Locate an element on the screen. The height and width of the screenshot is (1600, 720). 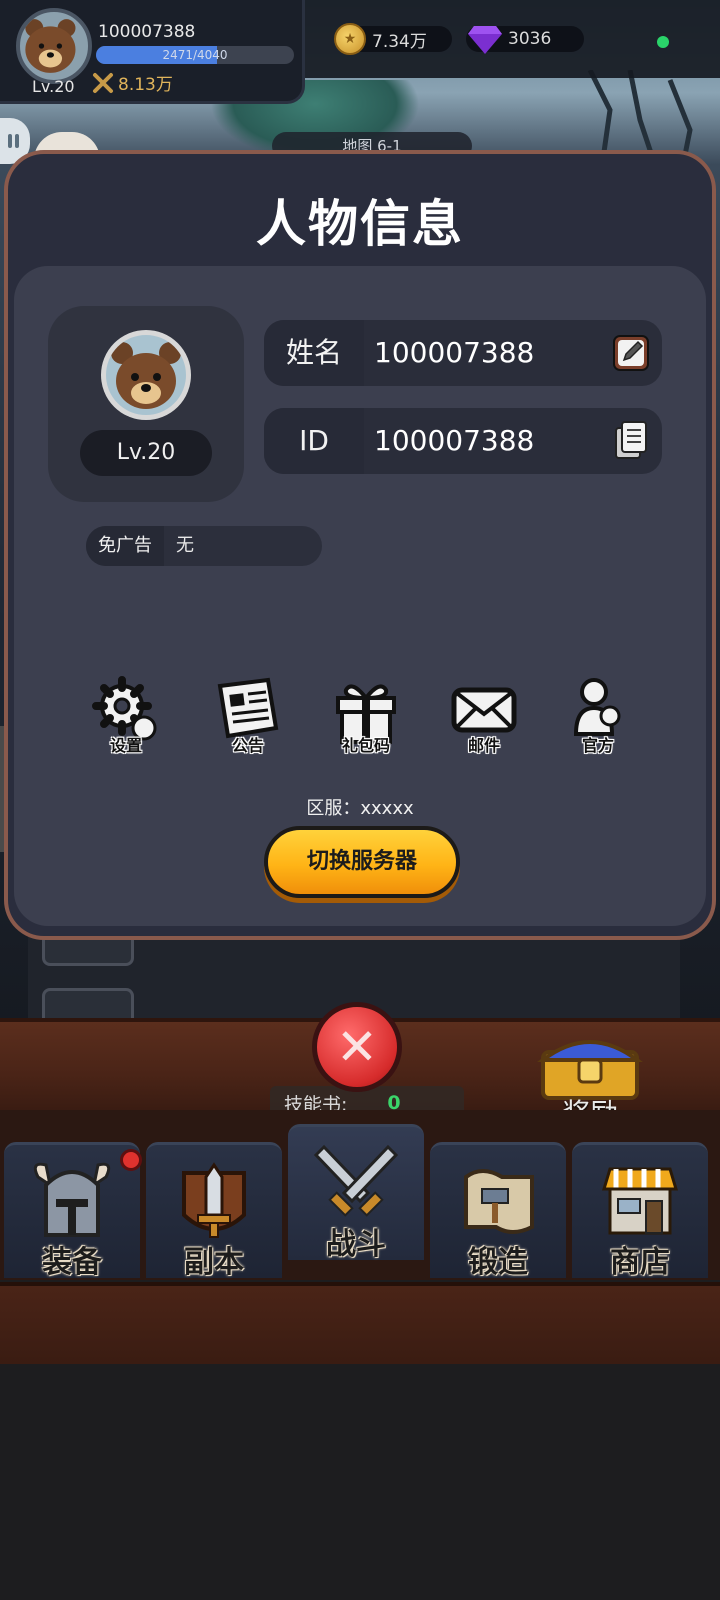
nav-equipment: 装备 is located at coordinates (73, 1211).